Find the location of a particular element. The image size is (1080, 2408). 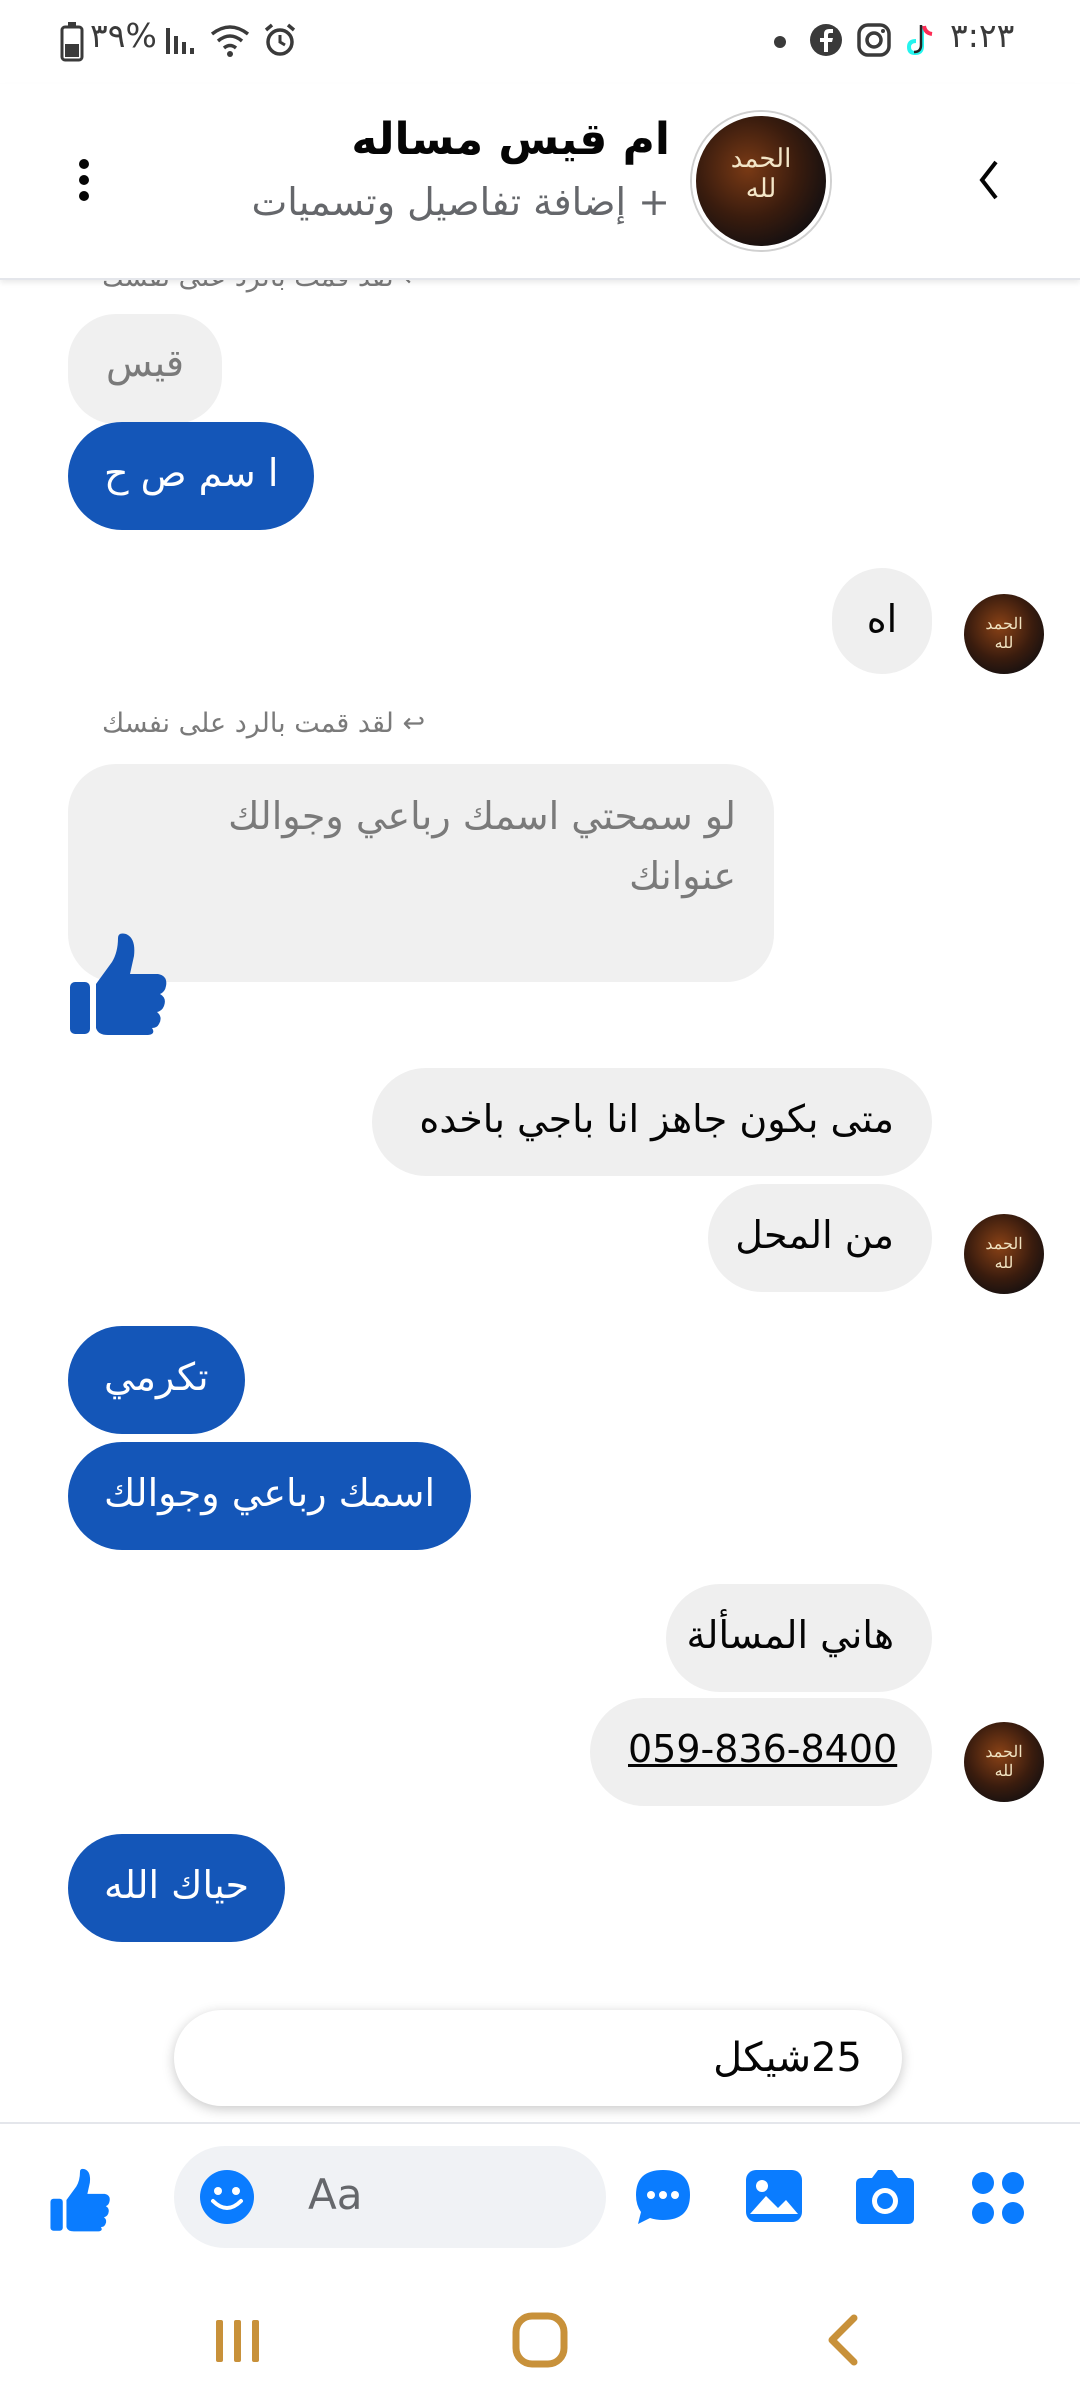

back-nav-icon is located at coordinates (844, 2340).